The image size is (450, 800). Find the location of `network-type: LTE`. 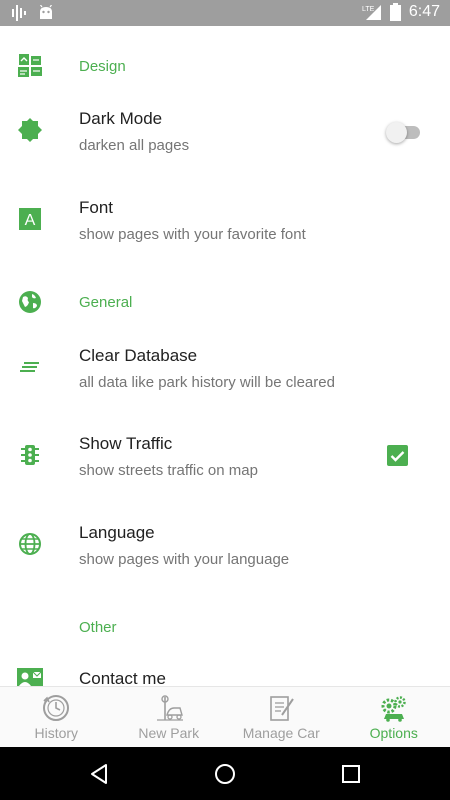

network-type: LTE is located at coordinates (368, 9).